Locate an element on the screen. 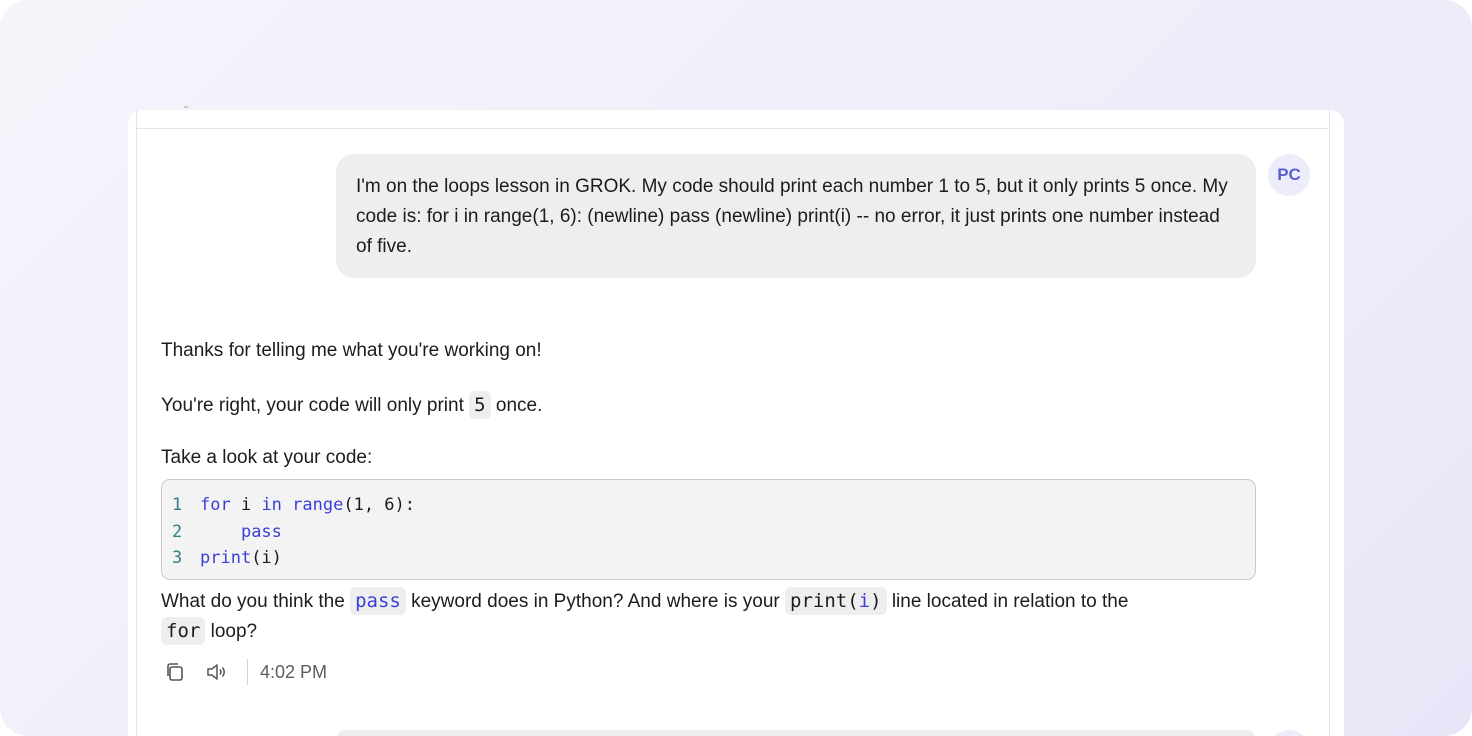 The width and height of the screenshot is (1472, 736). code-line: 1 for i in range (1, 6): is located at coordinates (713, 505).